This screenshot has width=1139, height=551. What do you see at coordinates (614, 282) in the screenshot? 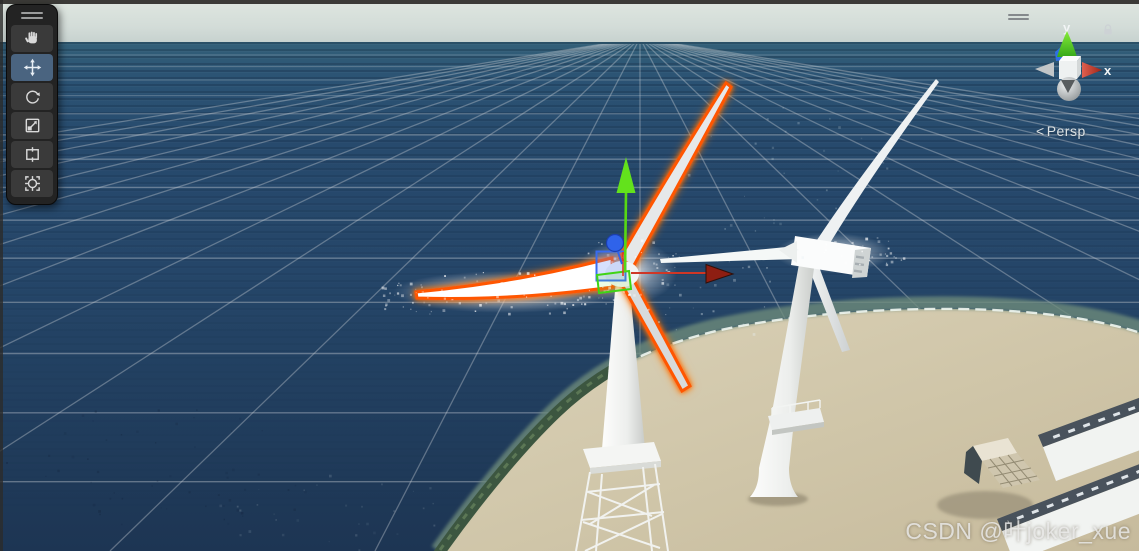
I see `gizmo-xz-plane-handle` at bounding box center [614, 282].